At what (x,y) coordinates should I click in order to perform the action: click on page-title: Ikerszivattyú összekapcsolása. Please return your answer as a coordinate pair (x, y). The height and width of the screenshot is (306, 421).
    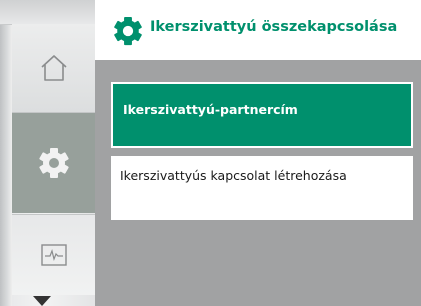
    Looking at the image, I should click on (274, 27).